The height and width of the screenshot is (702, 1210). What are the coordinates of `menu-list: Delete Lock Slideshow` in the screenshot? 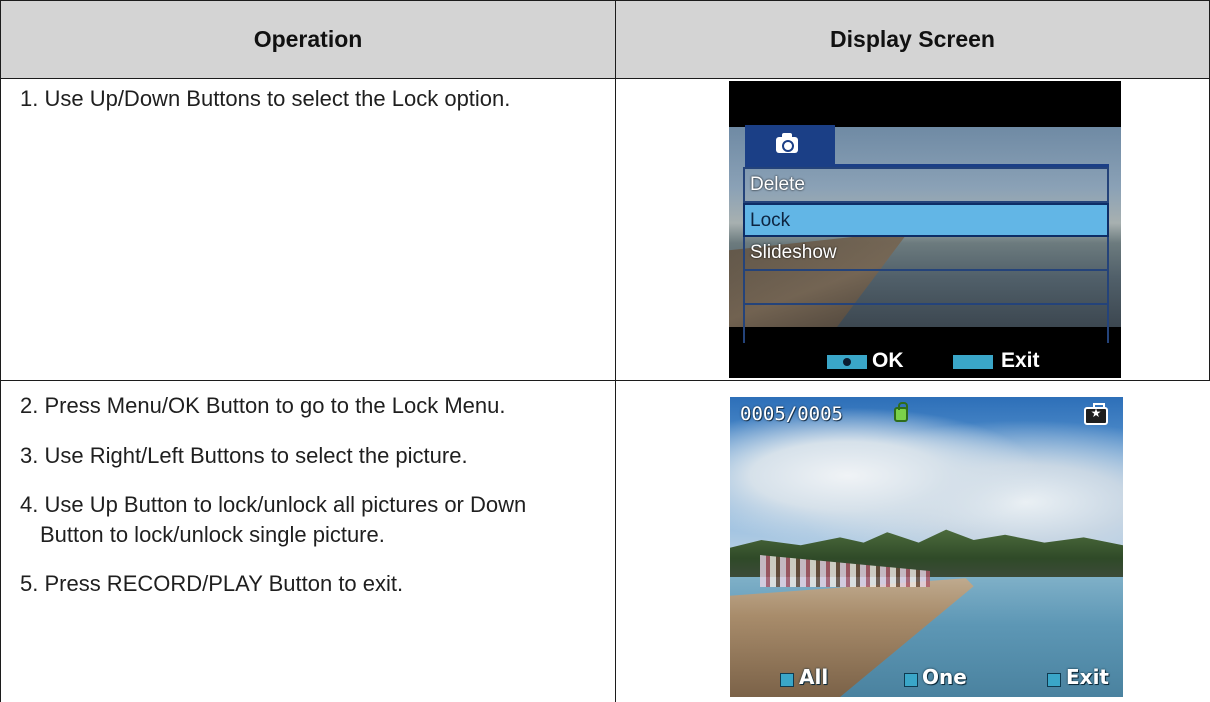 It's located at (926, 256).